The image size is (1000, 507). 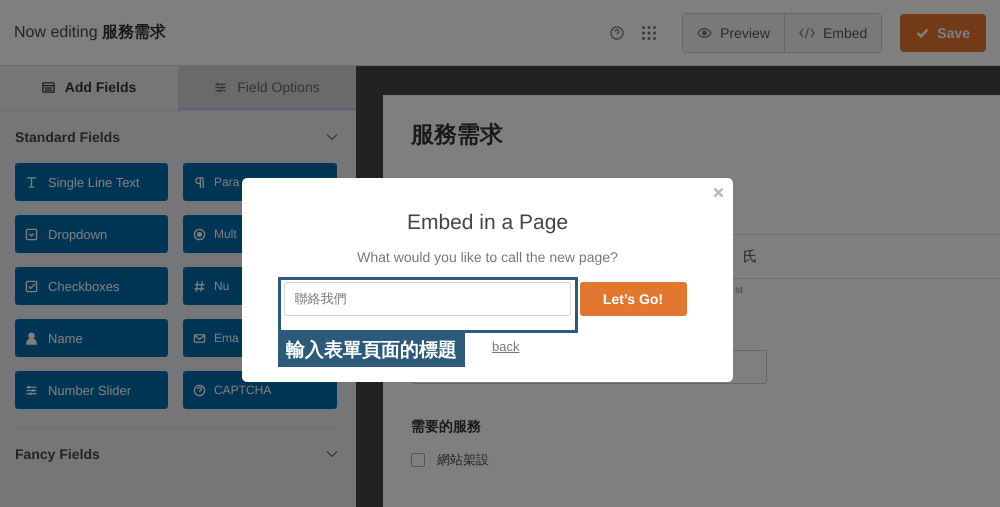 What do you see at coordinates (463, 460) in the screenshot?
I see `checkbox-label: 網站架設` at bounding box center [463, 460].